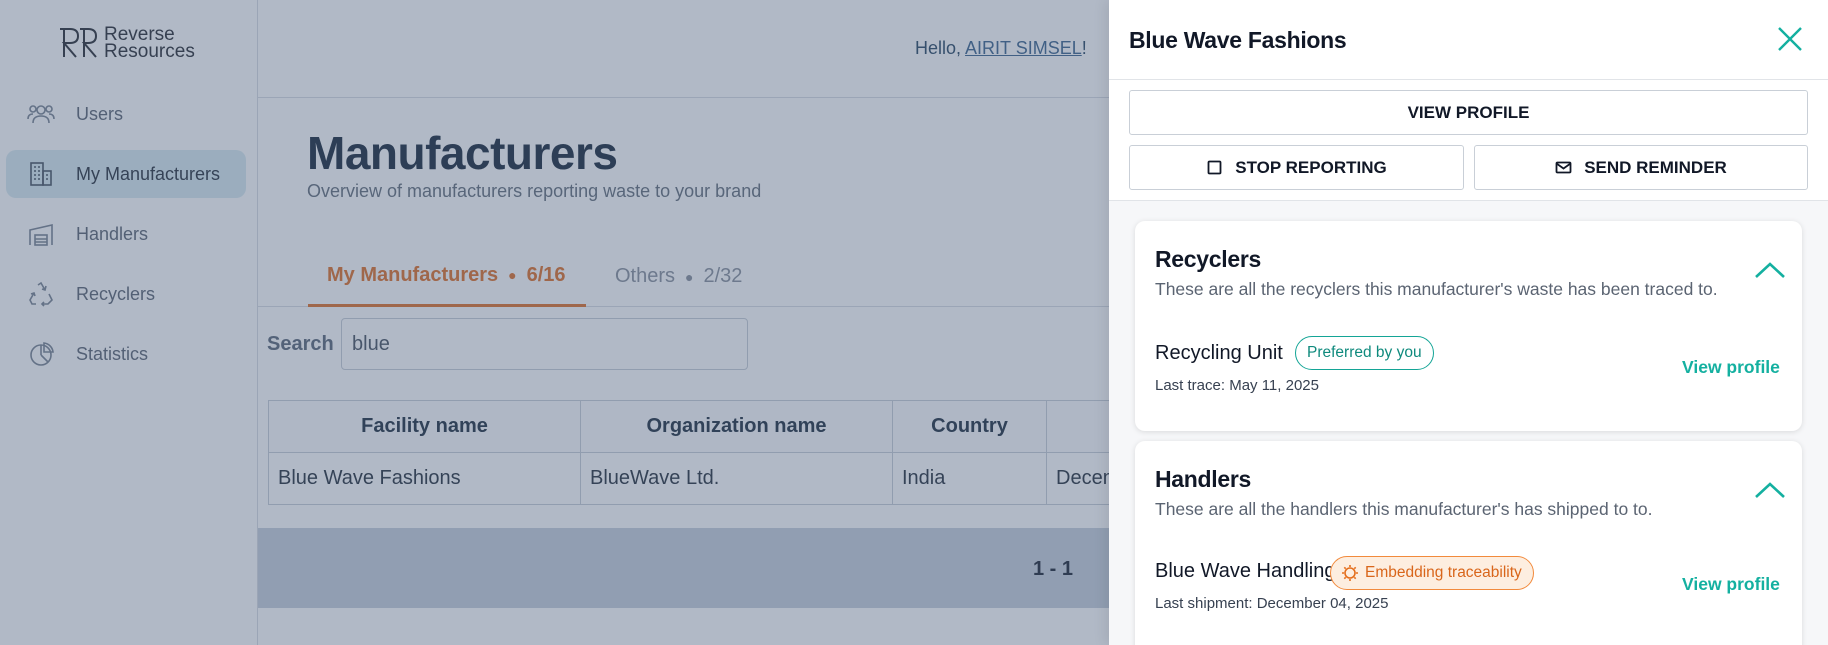 Image resolution: width=1828 pixels, height=645 pixels. I want to click on stop-reporting-button: STOP REPORTING, so click(1296, 167).